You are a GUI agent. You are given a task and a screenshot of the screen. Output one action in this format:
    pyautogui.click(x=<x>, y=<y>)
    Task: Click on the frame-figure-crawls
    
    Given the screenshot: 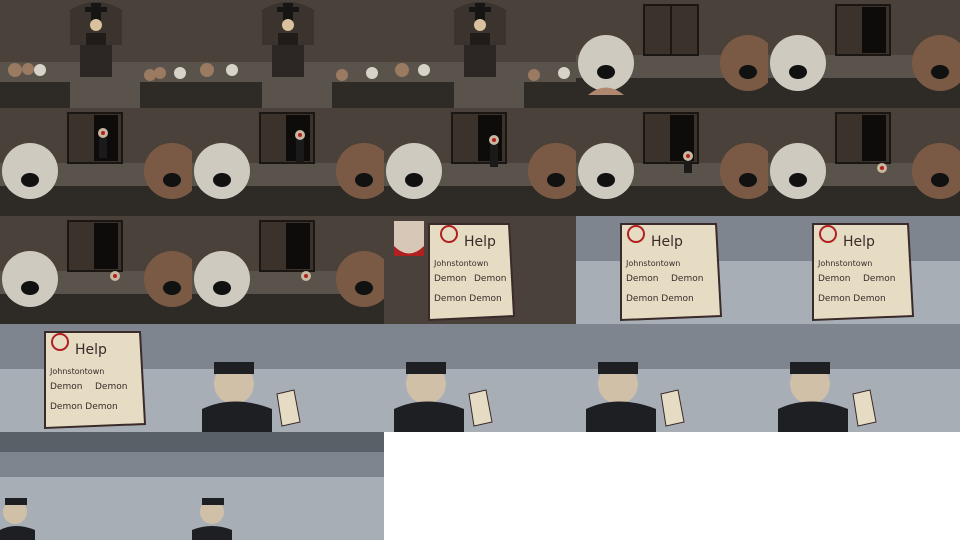 What is the action you would take?
    pyautogui.click(x=864, y=162)
    